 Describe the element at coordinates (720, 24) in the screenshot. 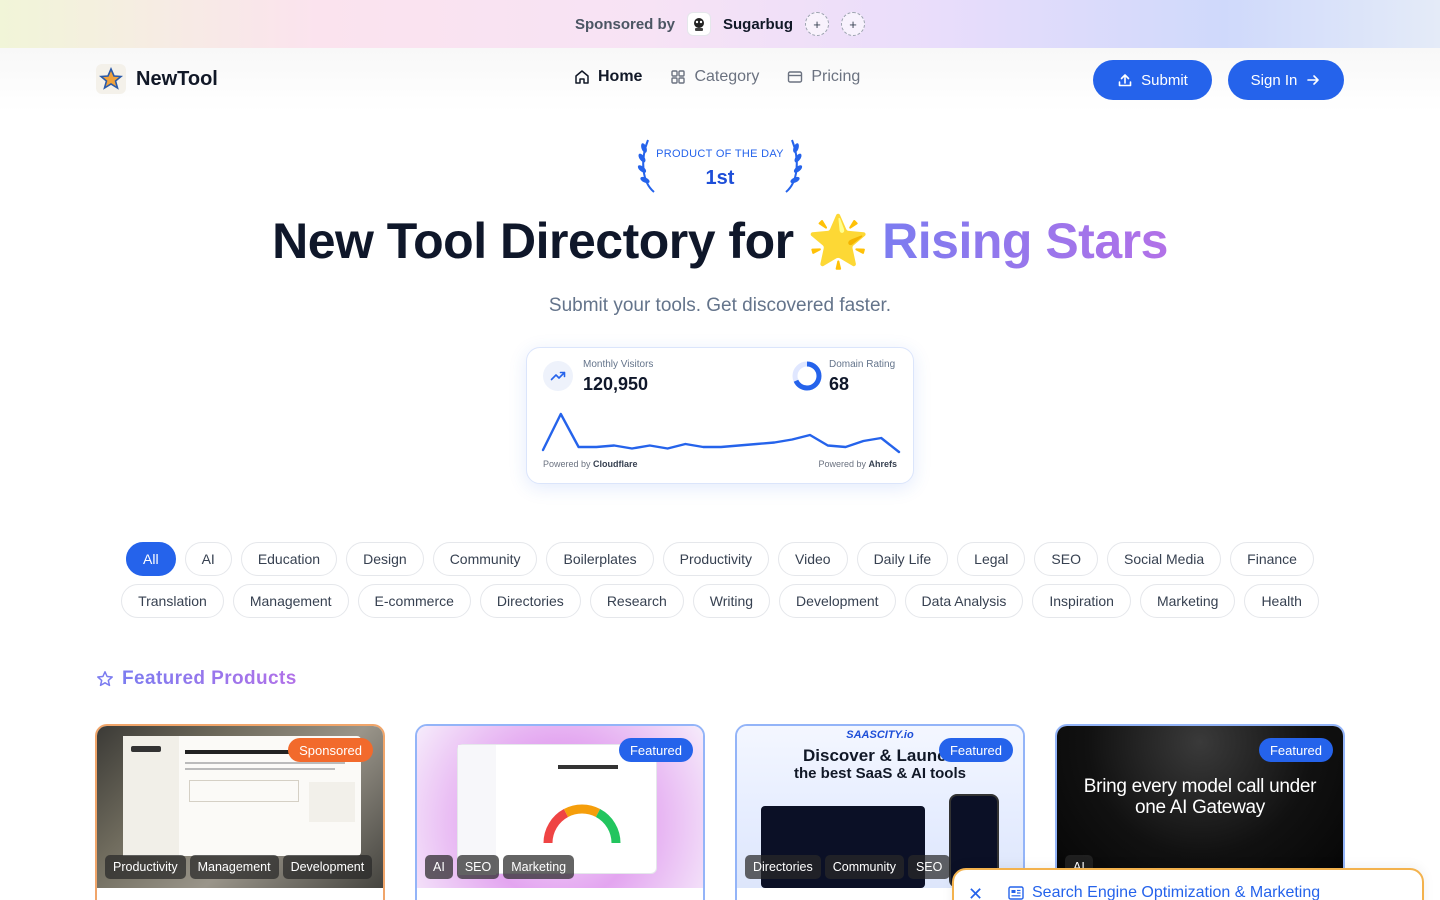

I see `sponsor-bar: Sponsored by Sugarbug + +` at that location.